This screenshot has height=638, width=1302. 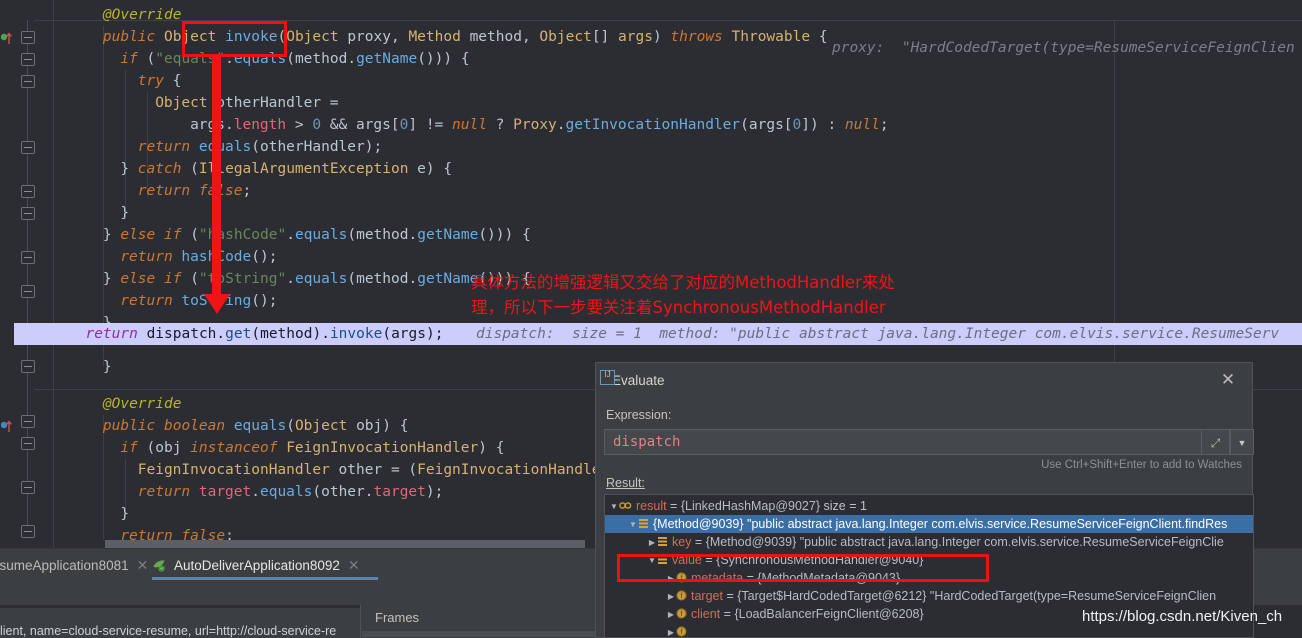 I want to click on expression-input: dispatch, so click(x=903, y=442).